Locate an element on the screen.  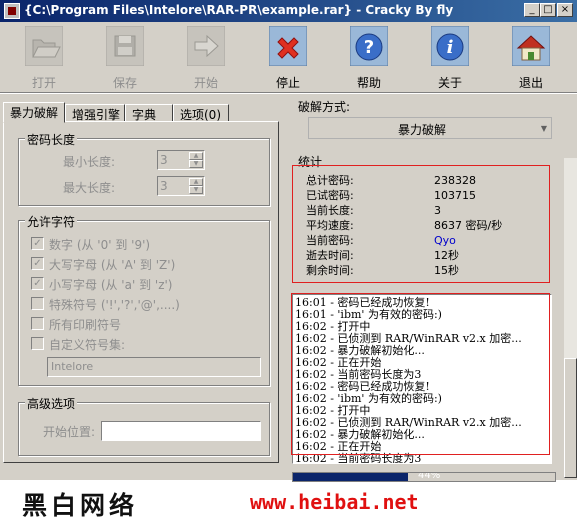
about-button: i 关于 is located at coordinates (450, 57).